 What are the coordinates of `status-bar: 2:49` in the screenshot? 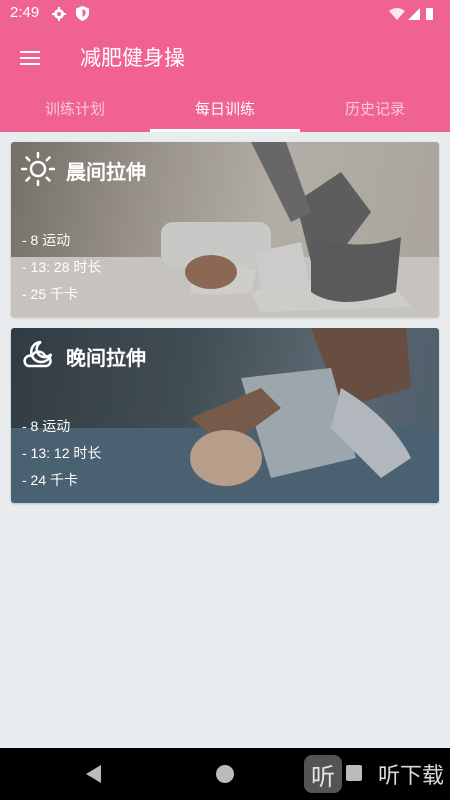 It's located at (225, 14).